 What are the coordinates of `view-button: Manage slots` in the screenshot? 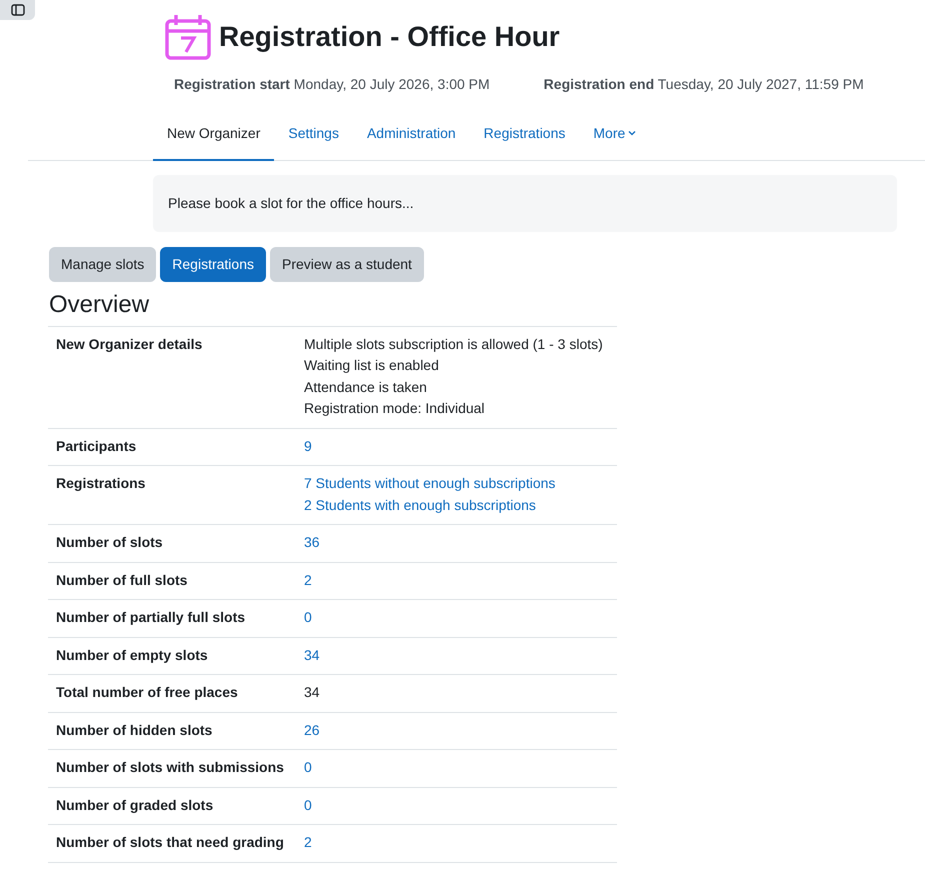 It's located at (102, 264).